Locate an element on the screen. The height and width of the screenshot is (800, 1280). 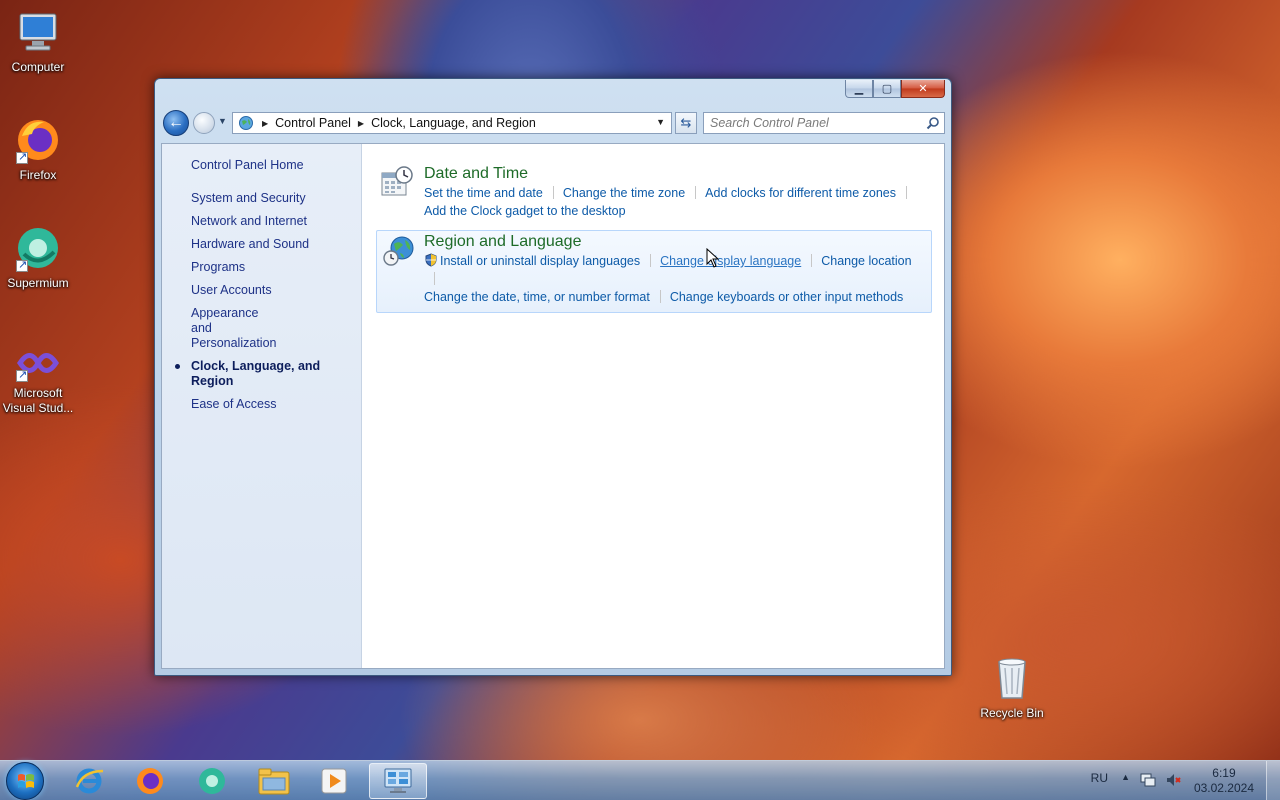
desktop-icon-computer: Computer is located at coordinates (38, 41).